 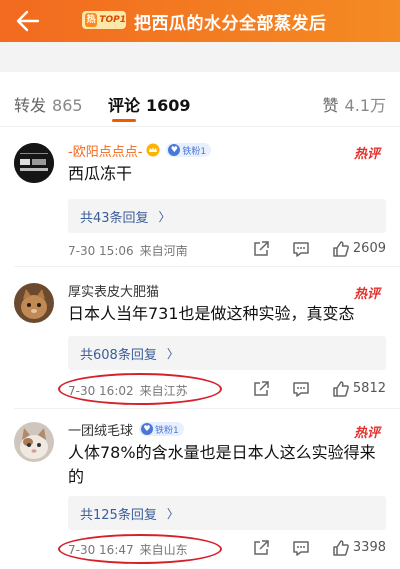 I want to click on comment-actions: 3398, so click(x=306, y=549).